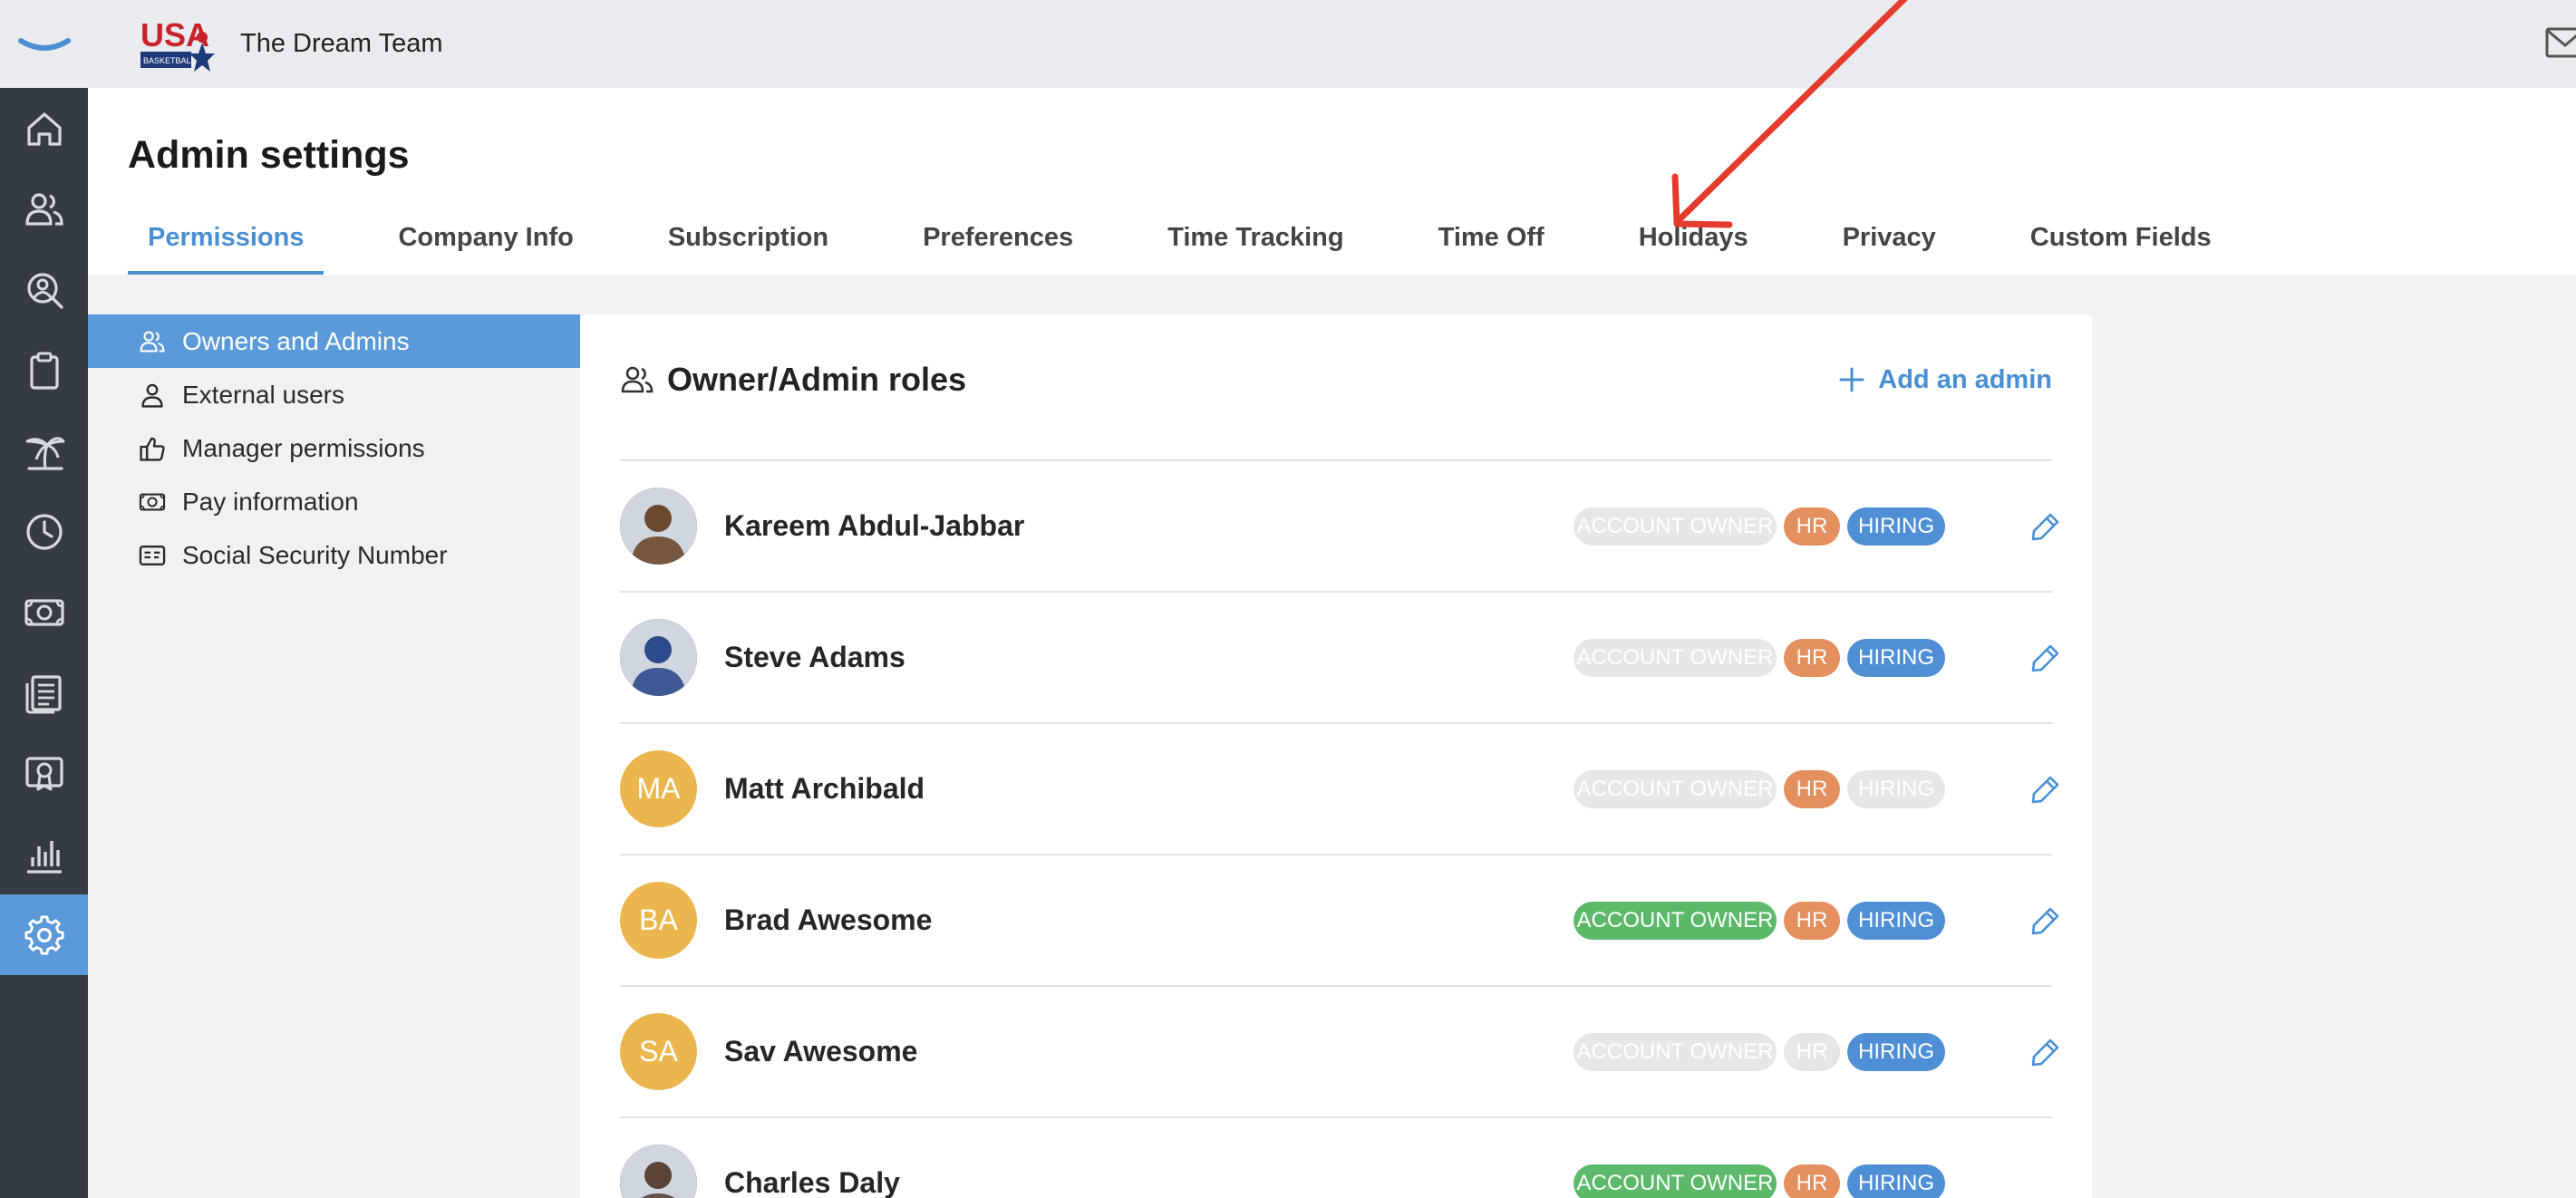  Describe the element at coordinates (334, 501) in the screenshot. I see `subnav-item-pay-information: Pay information` at that location.